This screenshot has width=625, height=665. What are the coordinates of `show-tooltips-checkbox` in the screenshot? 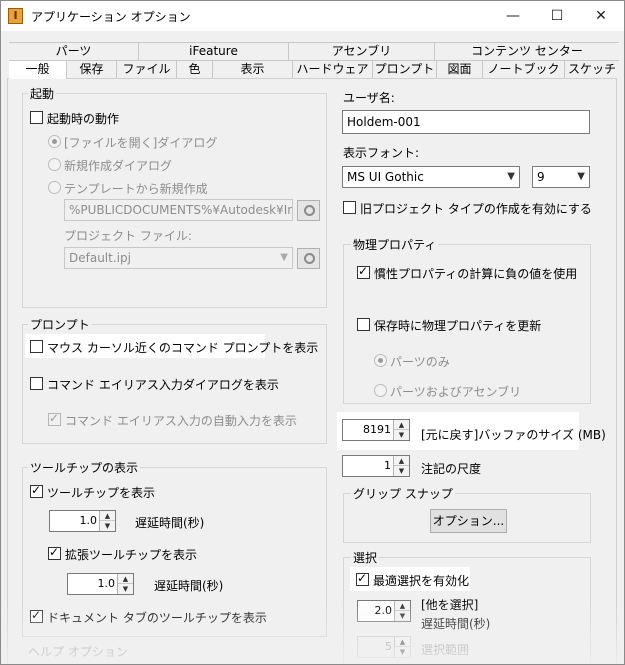 It's located at (36, 490).